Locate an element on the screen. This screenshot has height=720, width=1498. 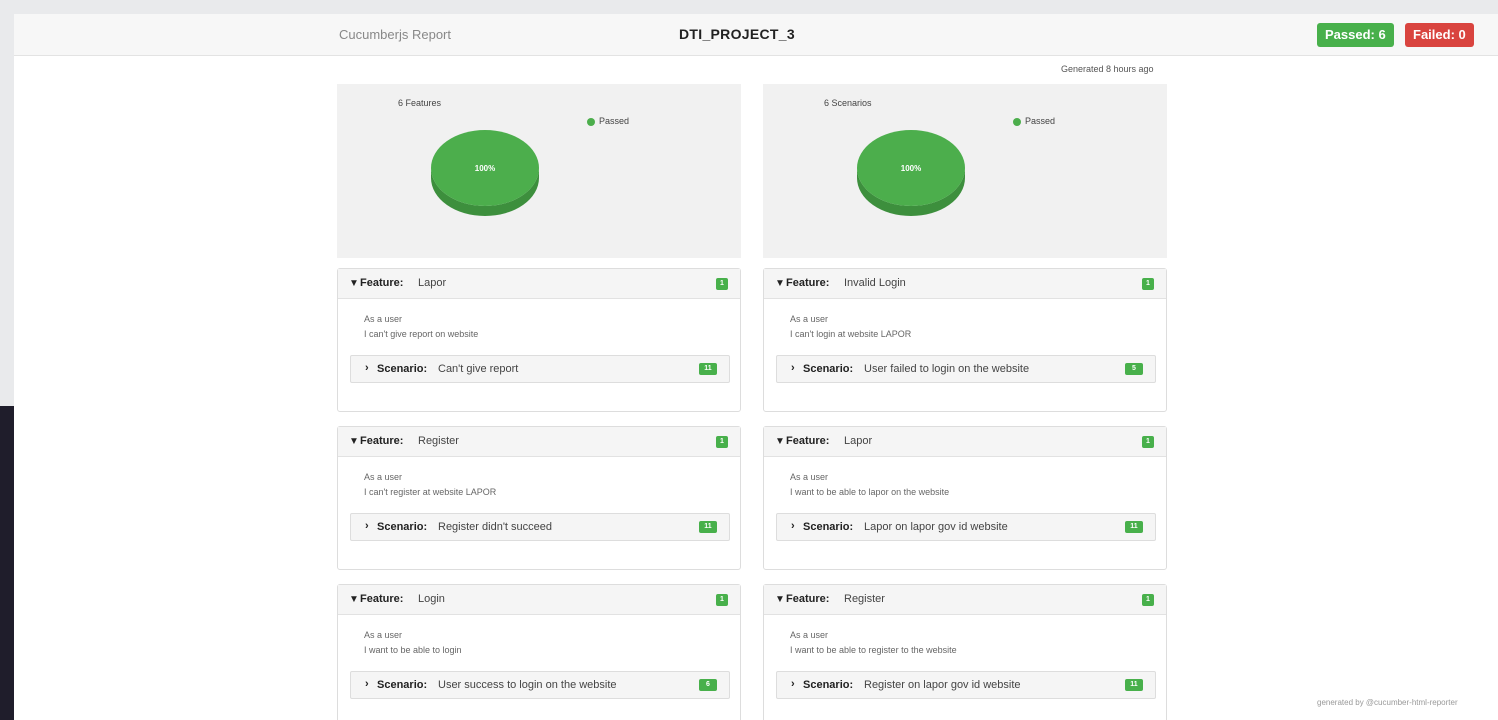
scenario-name: Lapor on lapor gov id website is located at coordinates (936, 527).